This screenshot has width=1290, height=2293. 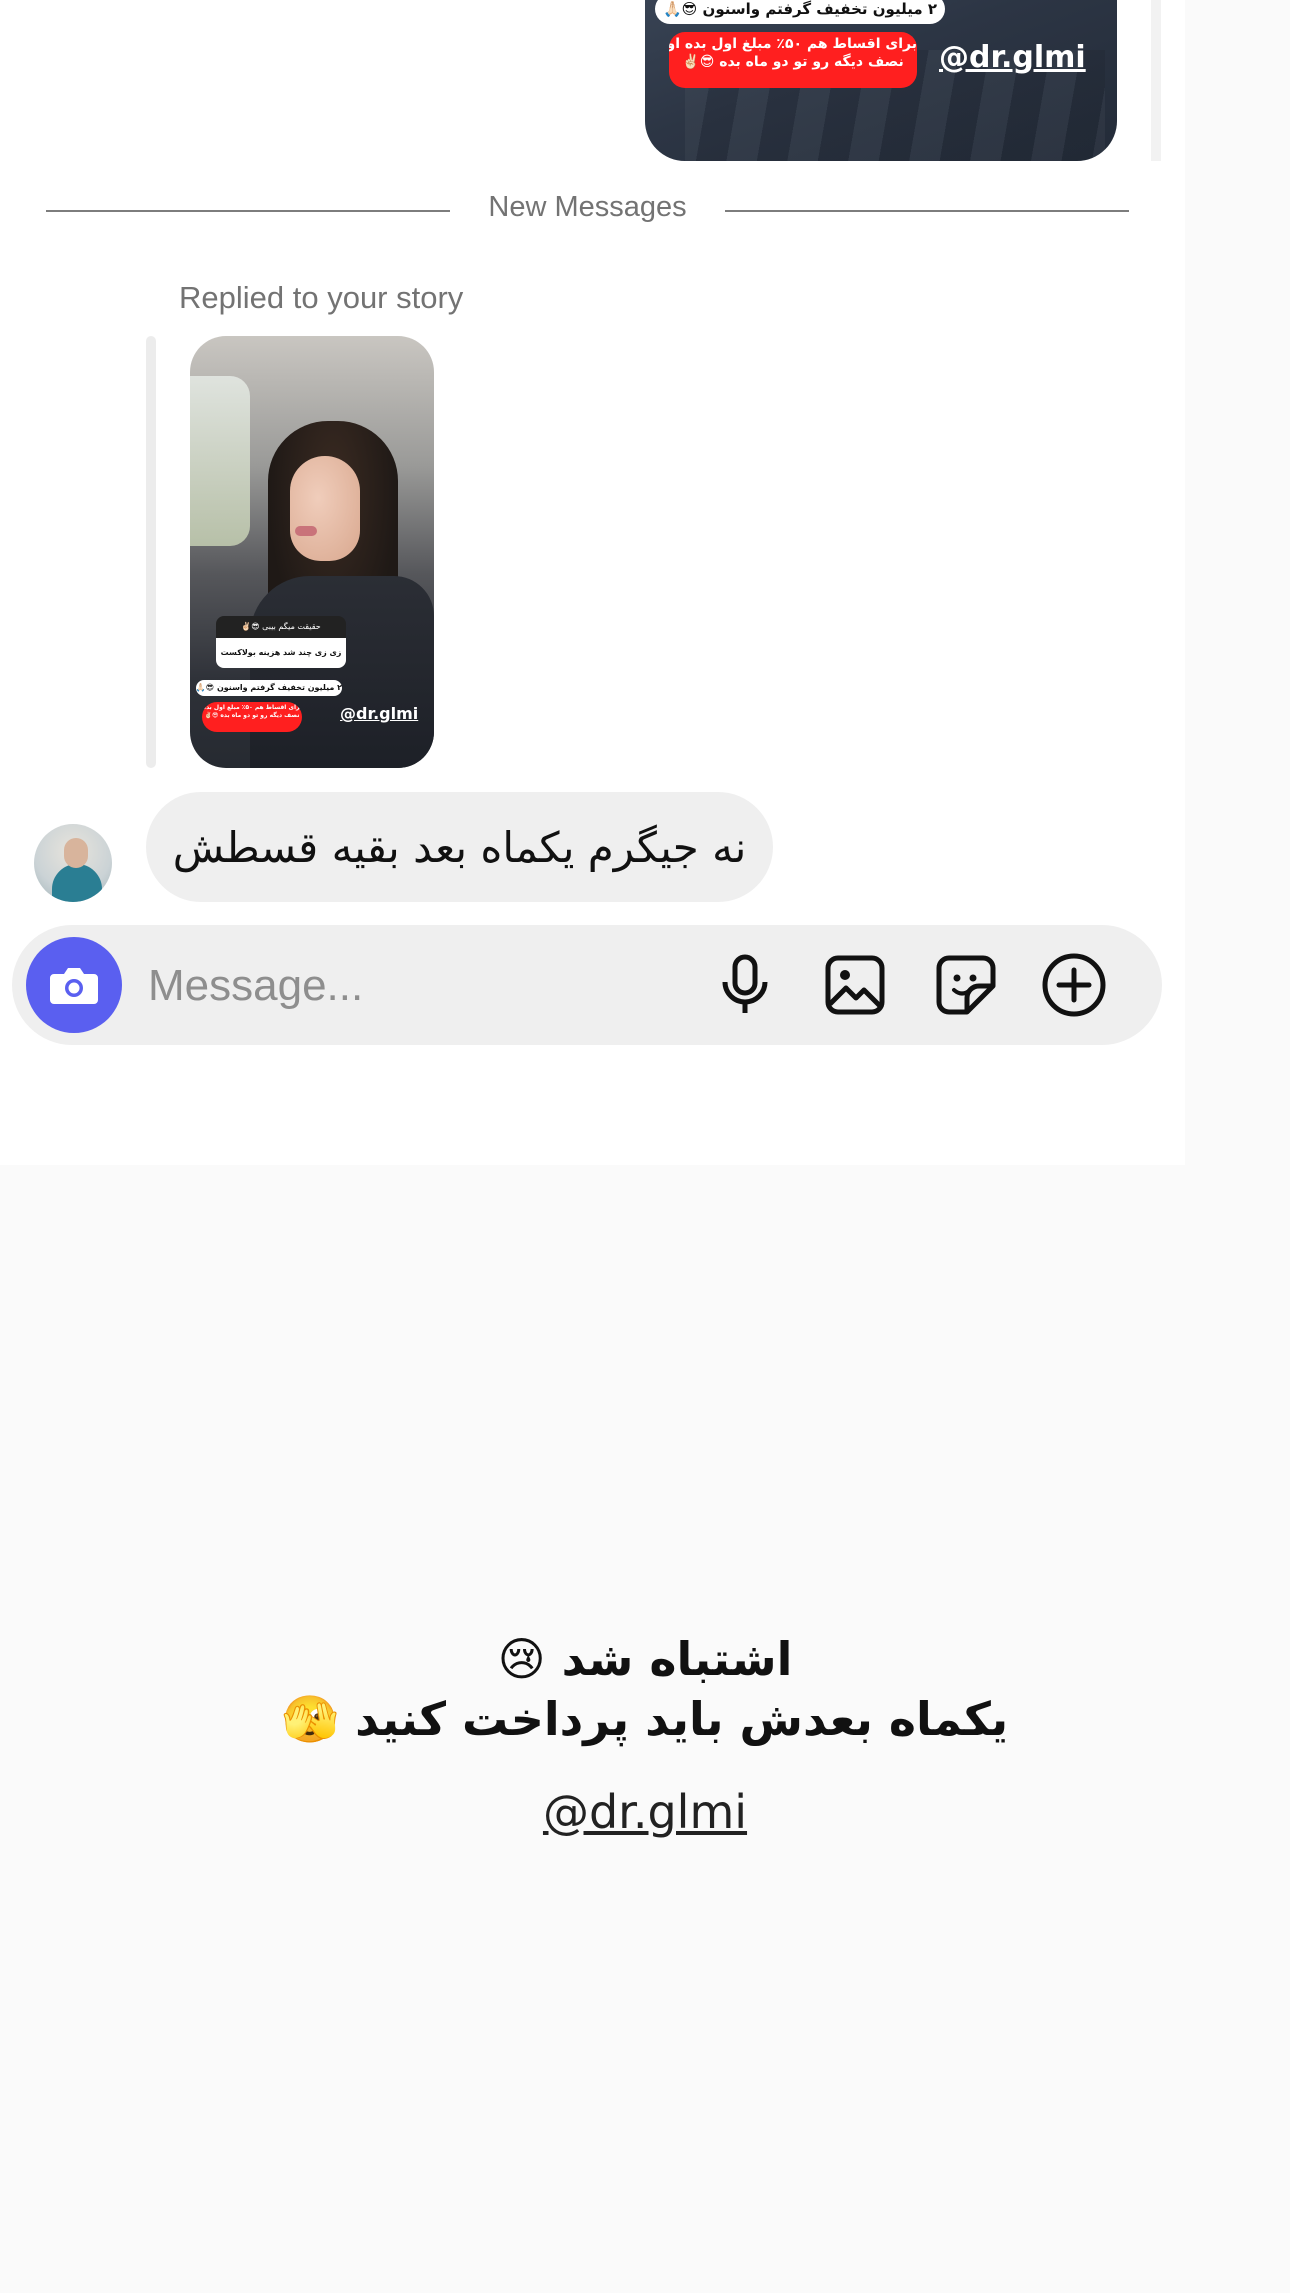 I want to click on story-person-scarf, so click(x=342, y=672).